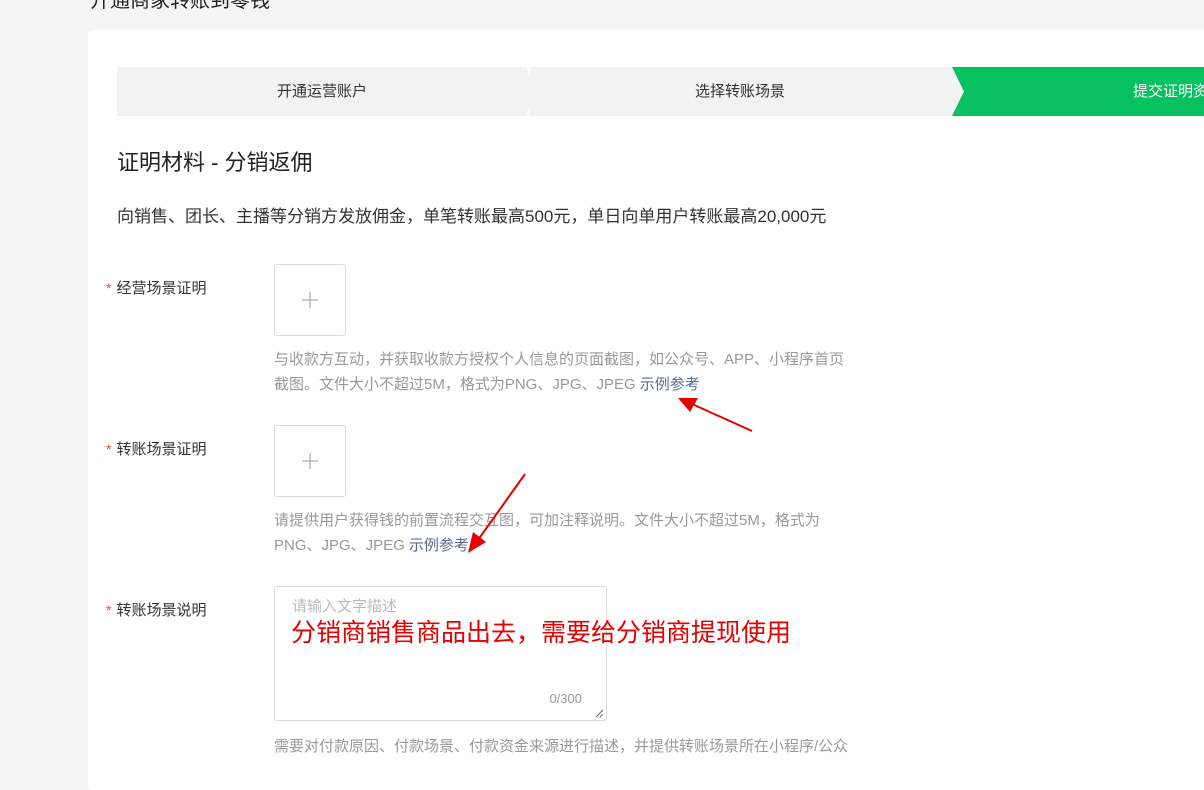 This screenshot has height=790, width=1204. Describe the element at coordinates (565, 698) in the screenshot. I see `char-counter: 0/300` at that location.